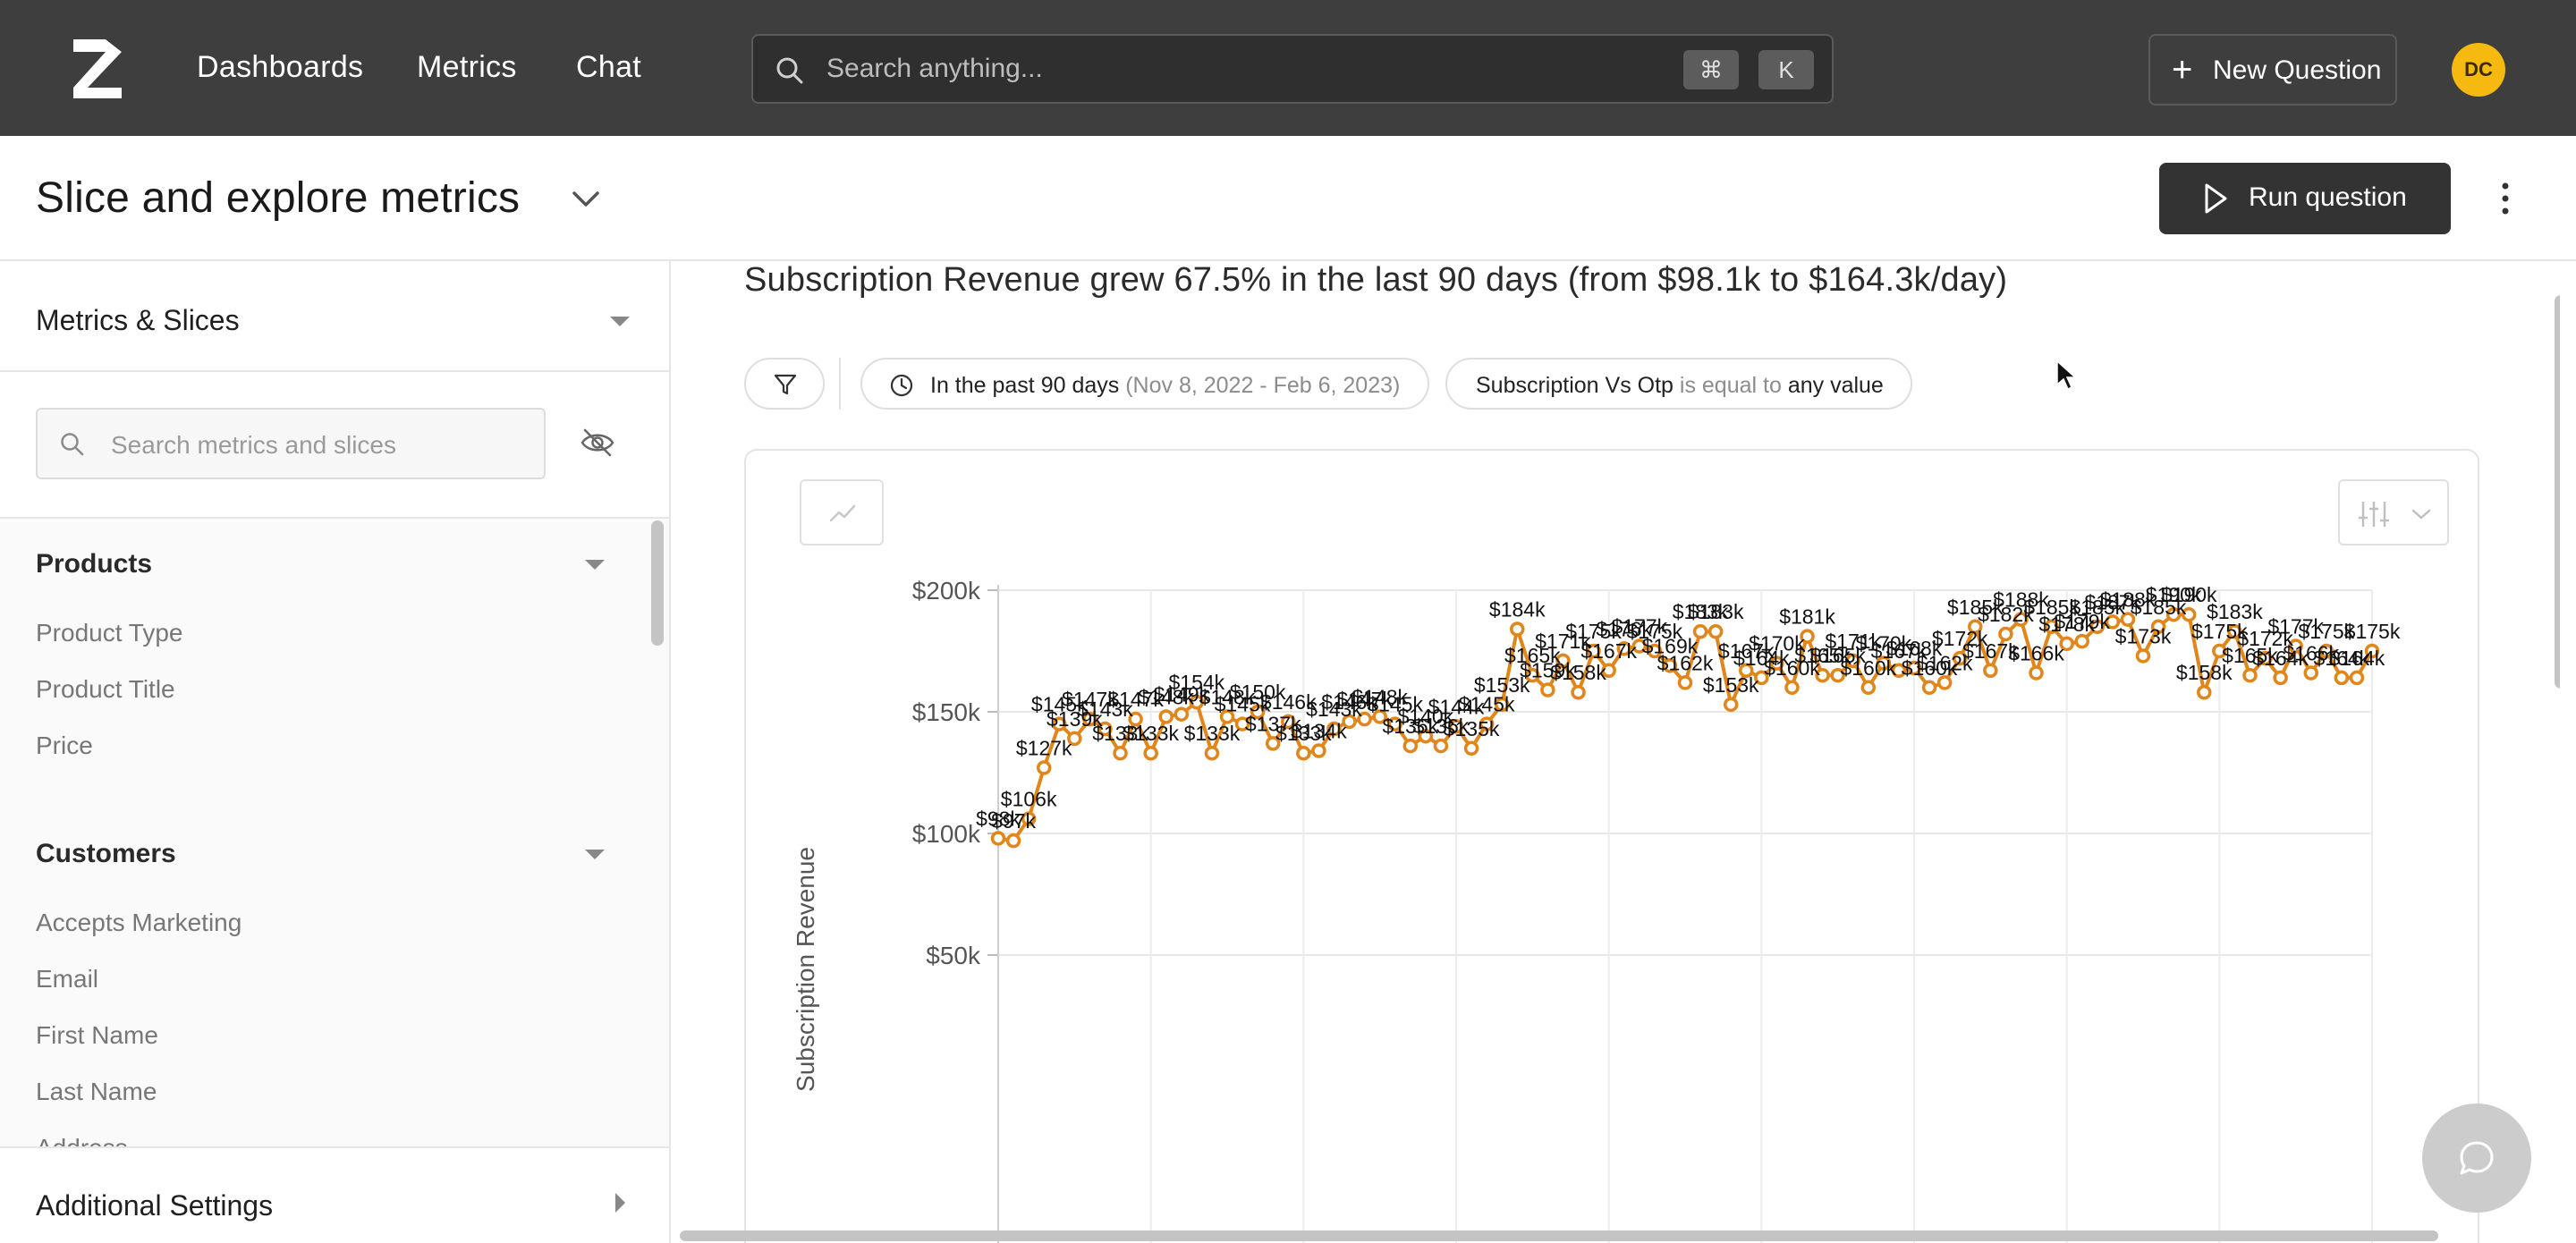 This screenshot has height=1243, width=2576. I want to click on sidebar-group-customers: Customers, so click(106, 854).